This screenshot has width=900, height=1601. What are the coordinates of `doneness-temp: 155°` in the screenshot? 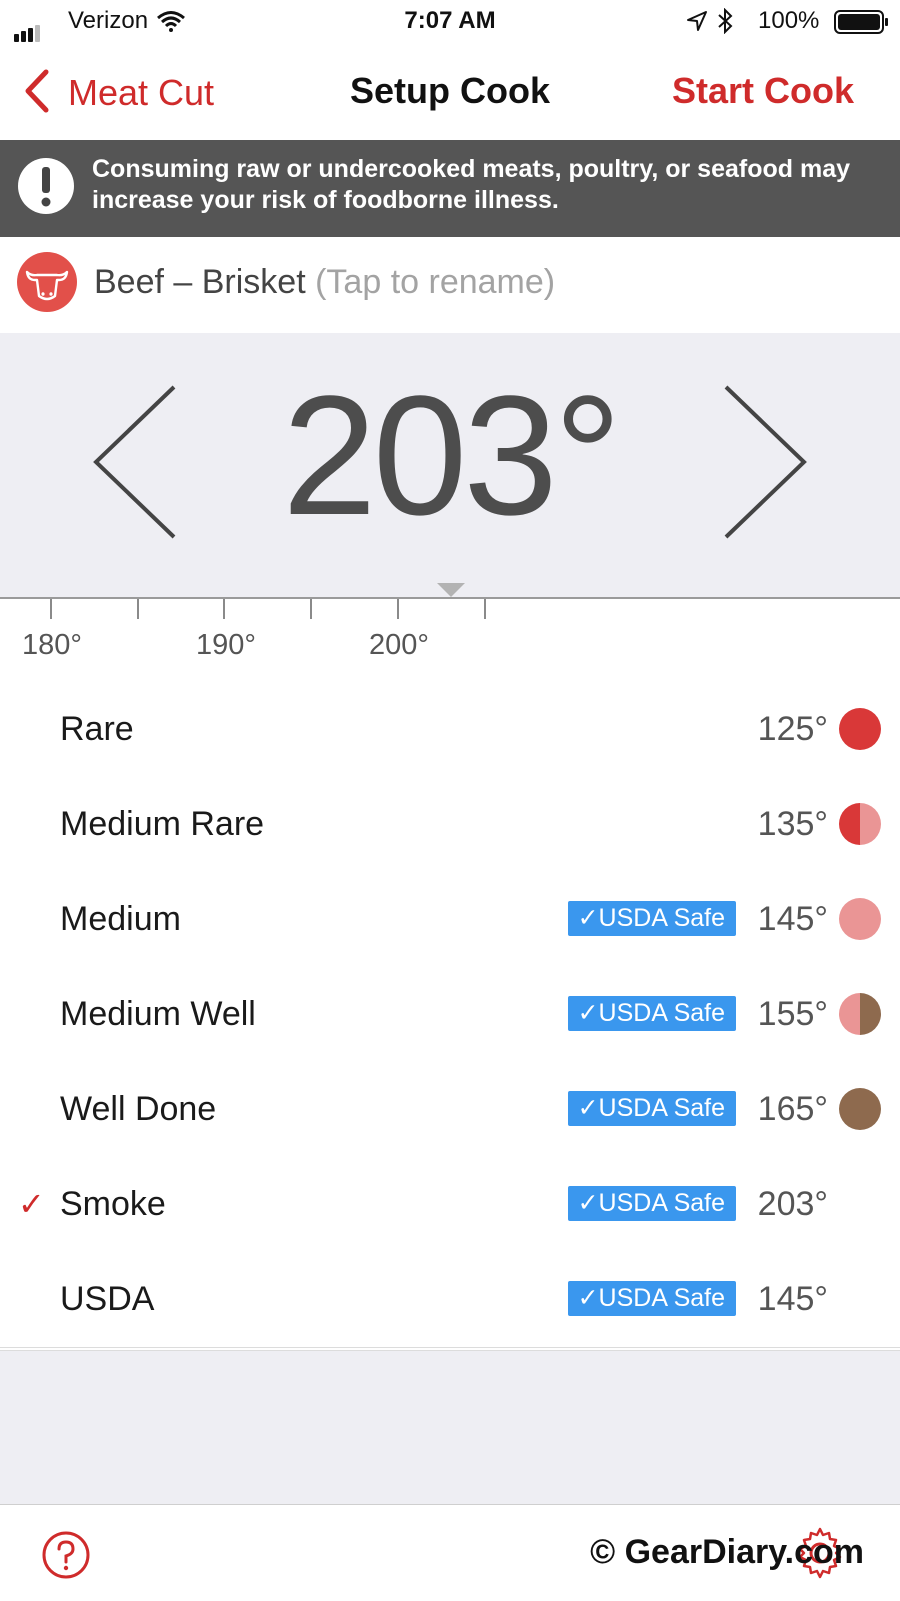 It's located at (792, 1014).